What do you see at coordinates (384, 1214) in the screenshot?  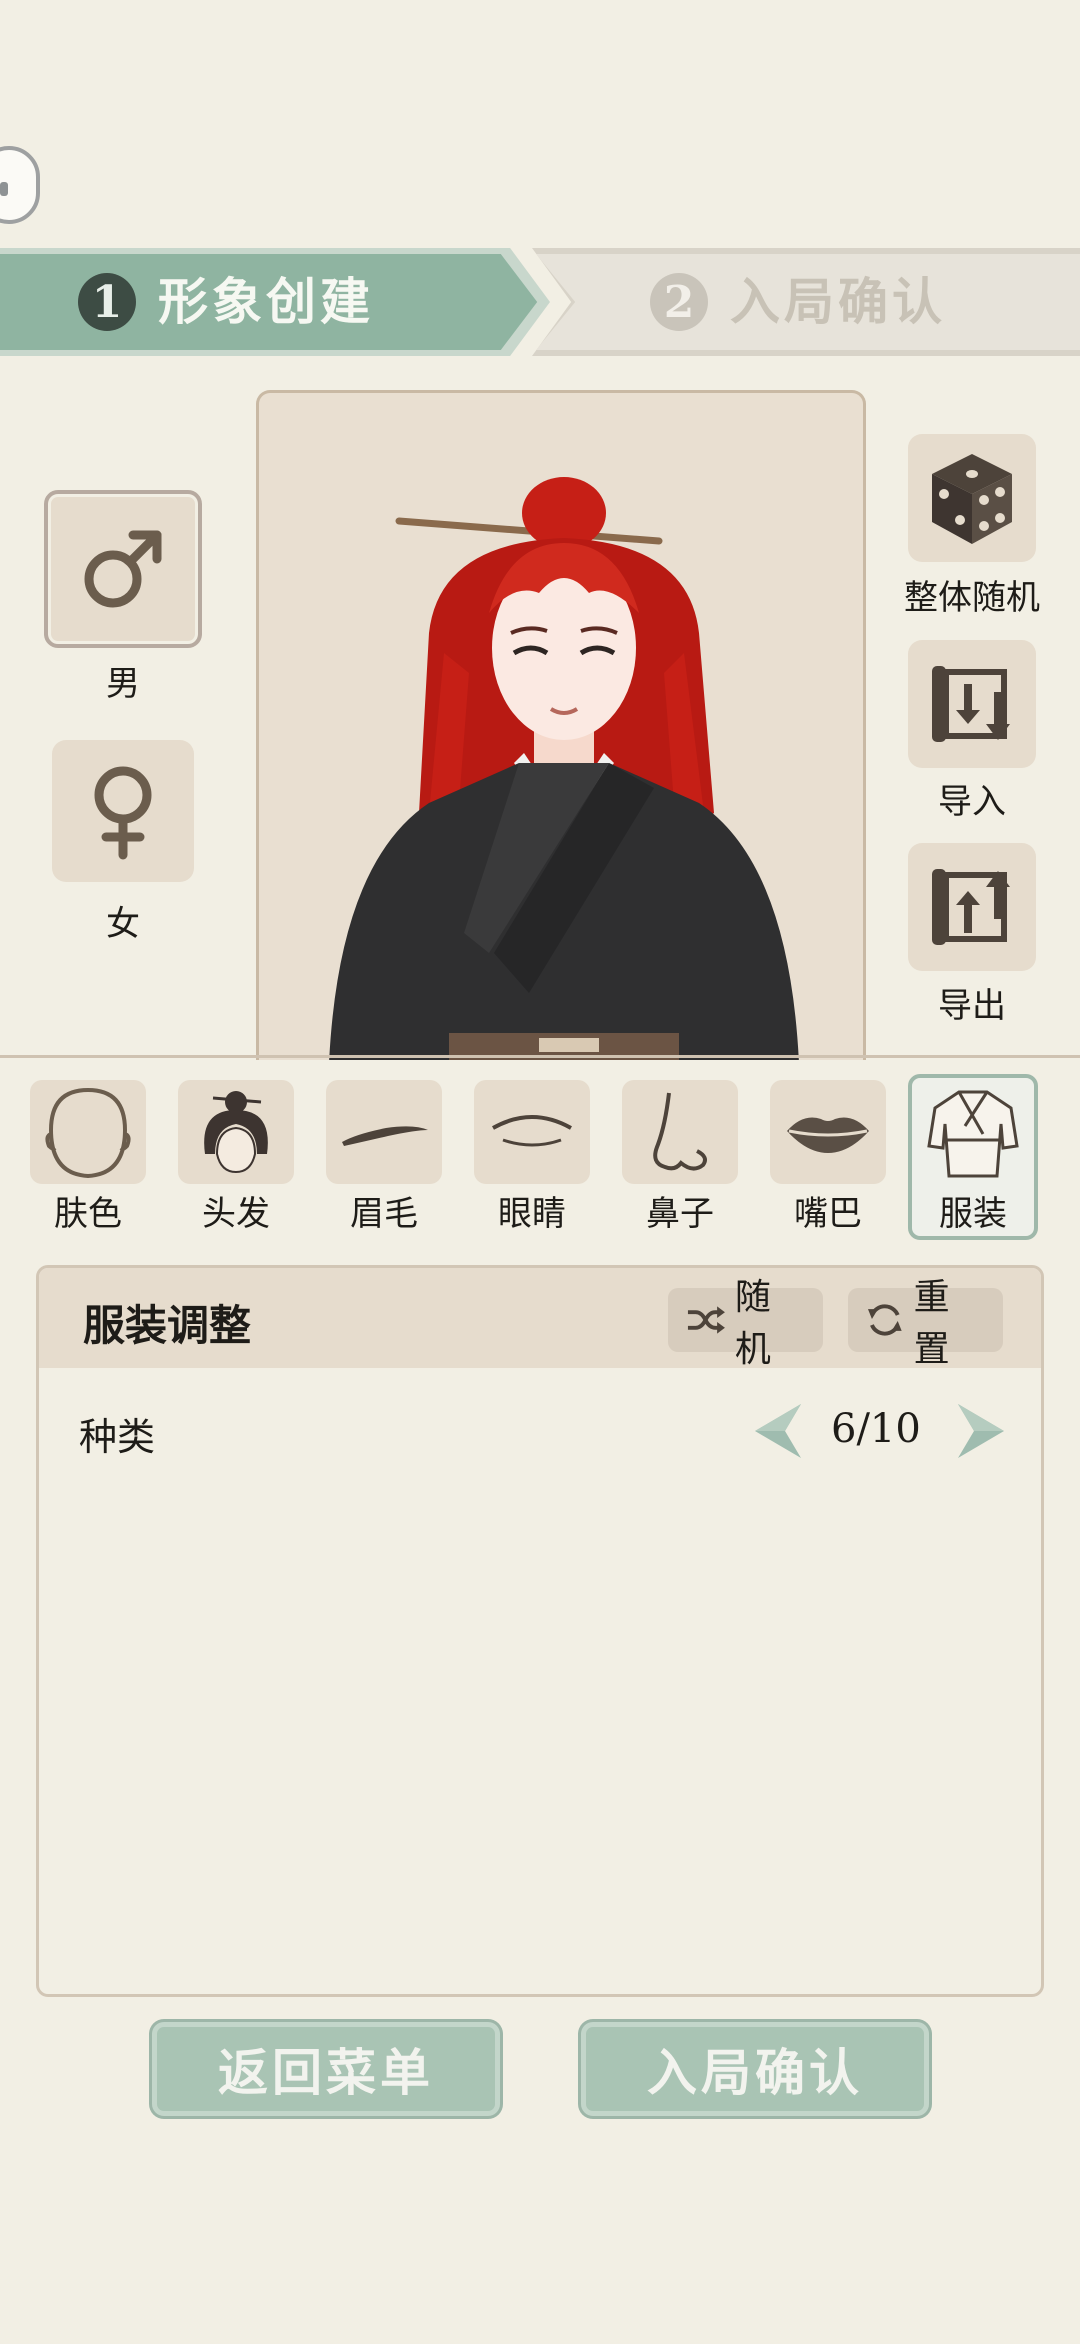 I see `category-eyebrow-label: 眉毛` at bounding box center [384, 1214].